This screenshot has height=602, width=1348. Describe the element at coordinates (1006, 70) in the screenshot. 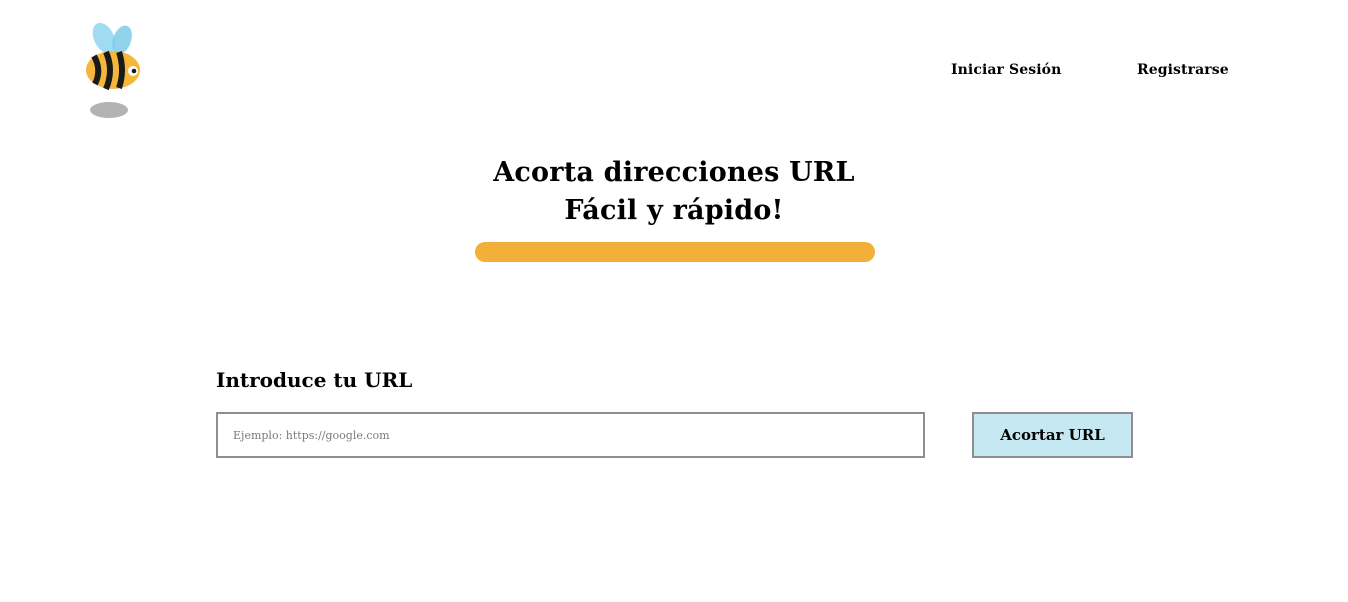

I see `login-link: Iniciar Sesión` at that location.